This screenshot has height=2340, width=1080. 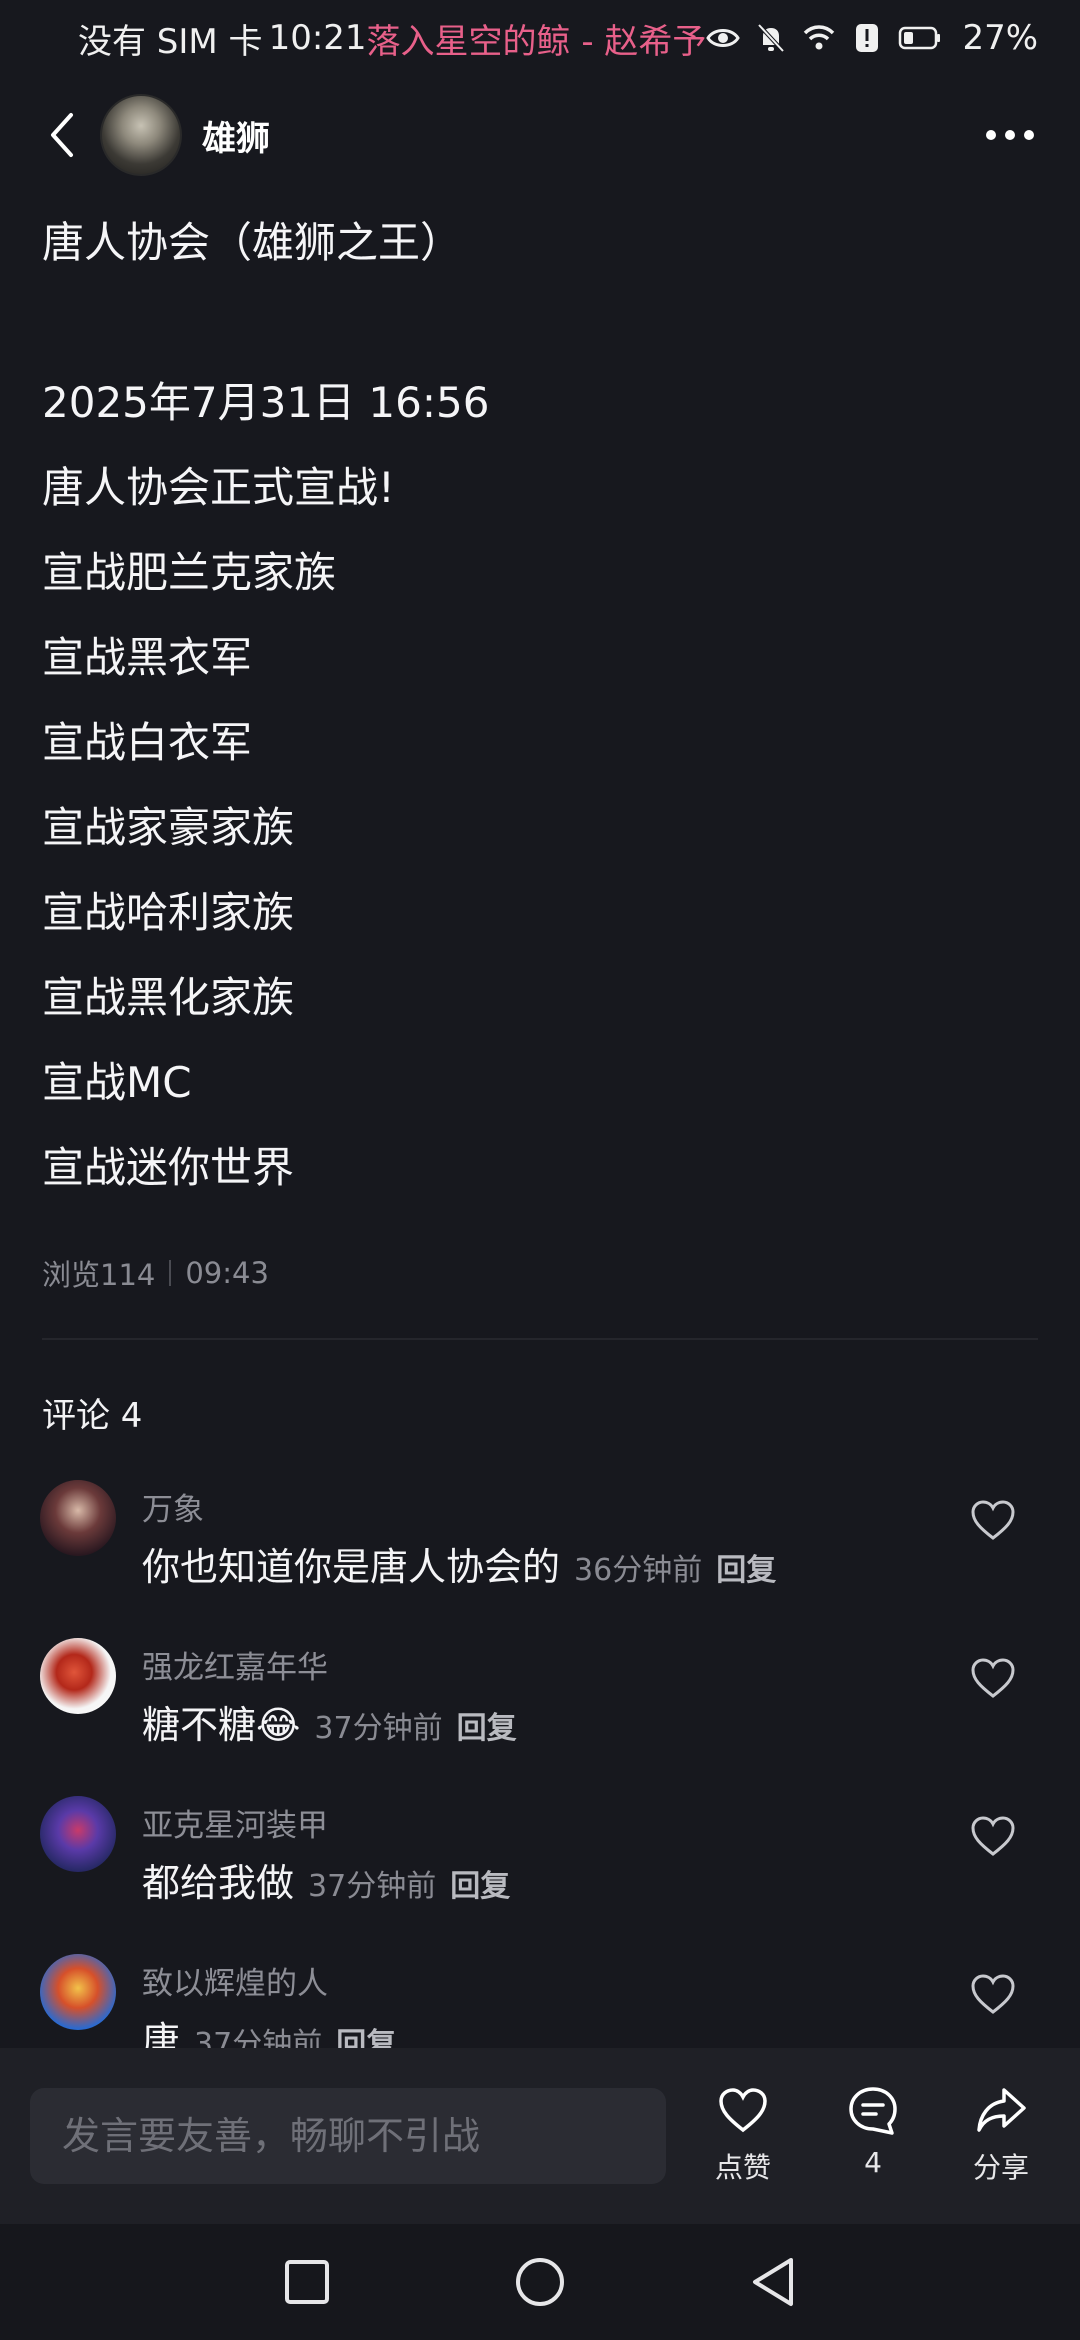 I want to click on system-nav-bar, so click(x=540, y=2282).